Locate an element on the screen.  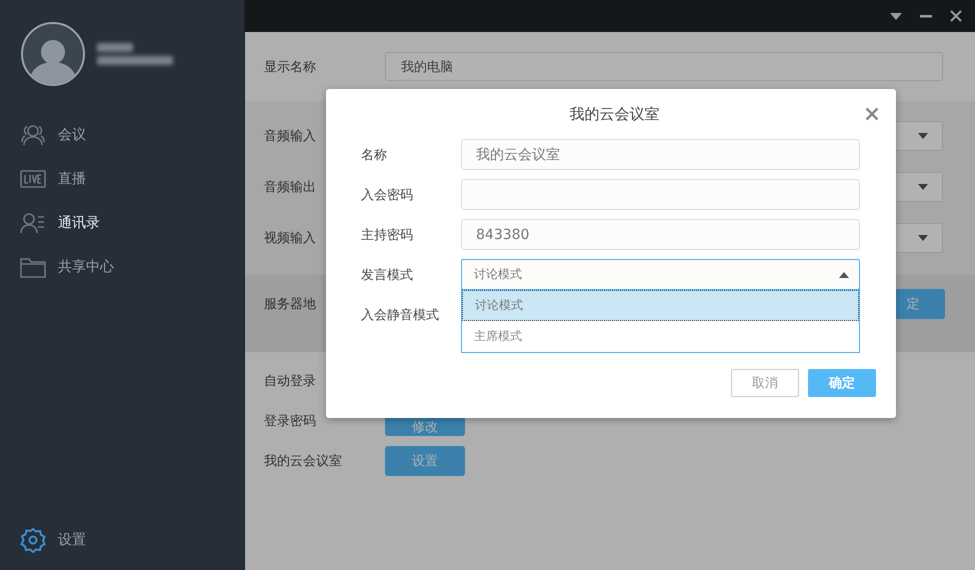
cancel-button: 取消 is located at coordinates (765, 383).